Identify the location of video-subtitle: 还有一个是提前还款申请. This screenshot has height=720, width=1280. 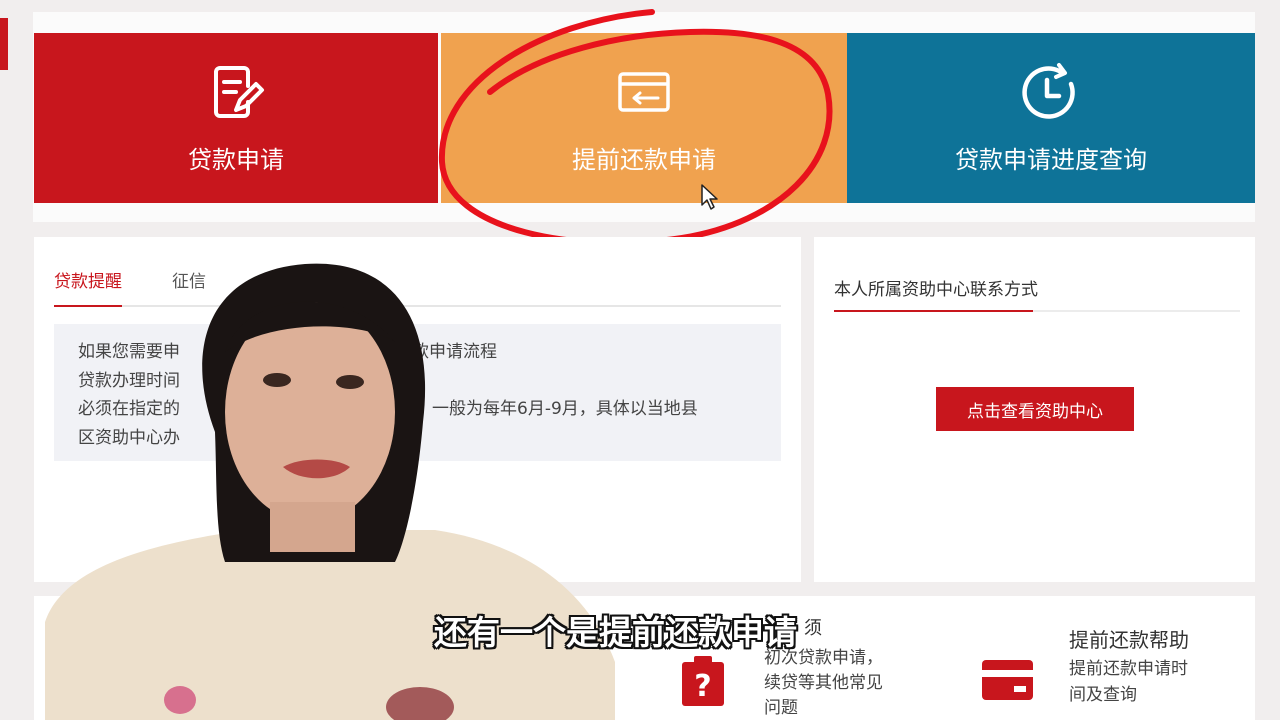
(615, 632).